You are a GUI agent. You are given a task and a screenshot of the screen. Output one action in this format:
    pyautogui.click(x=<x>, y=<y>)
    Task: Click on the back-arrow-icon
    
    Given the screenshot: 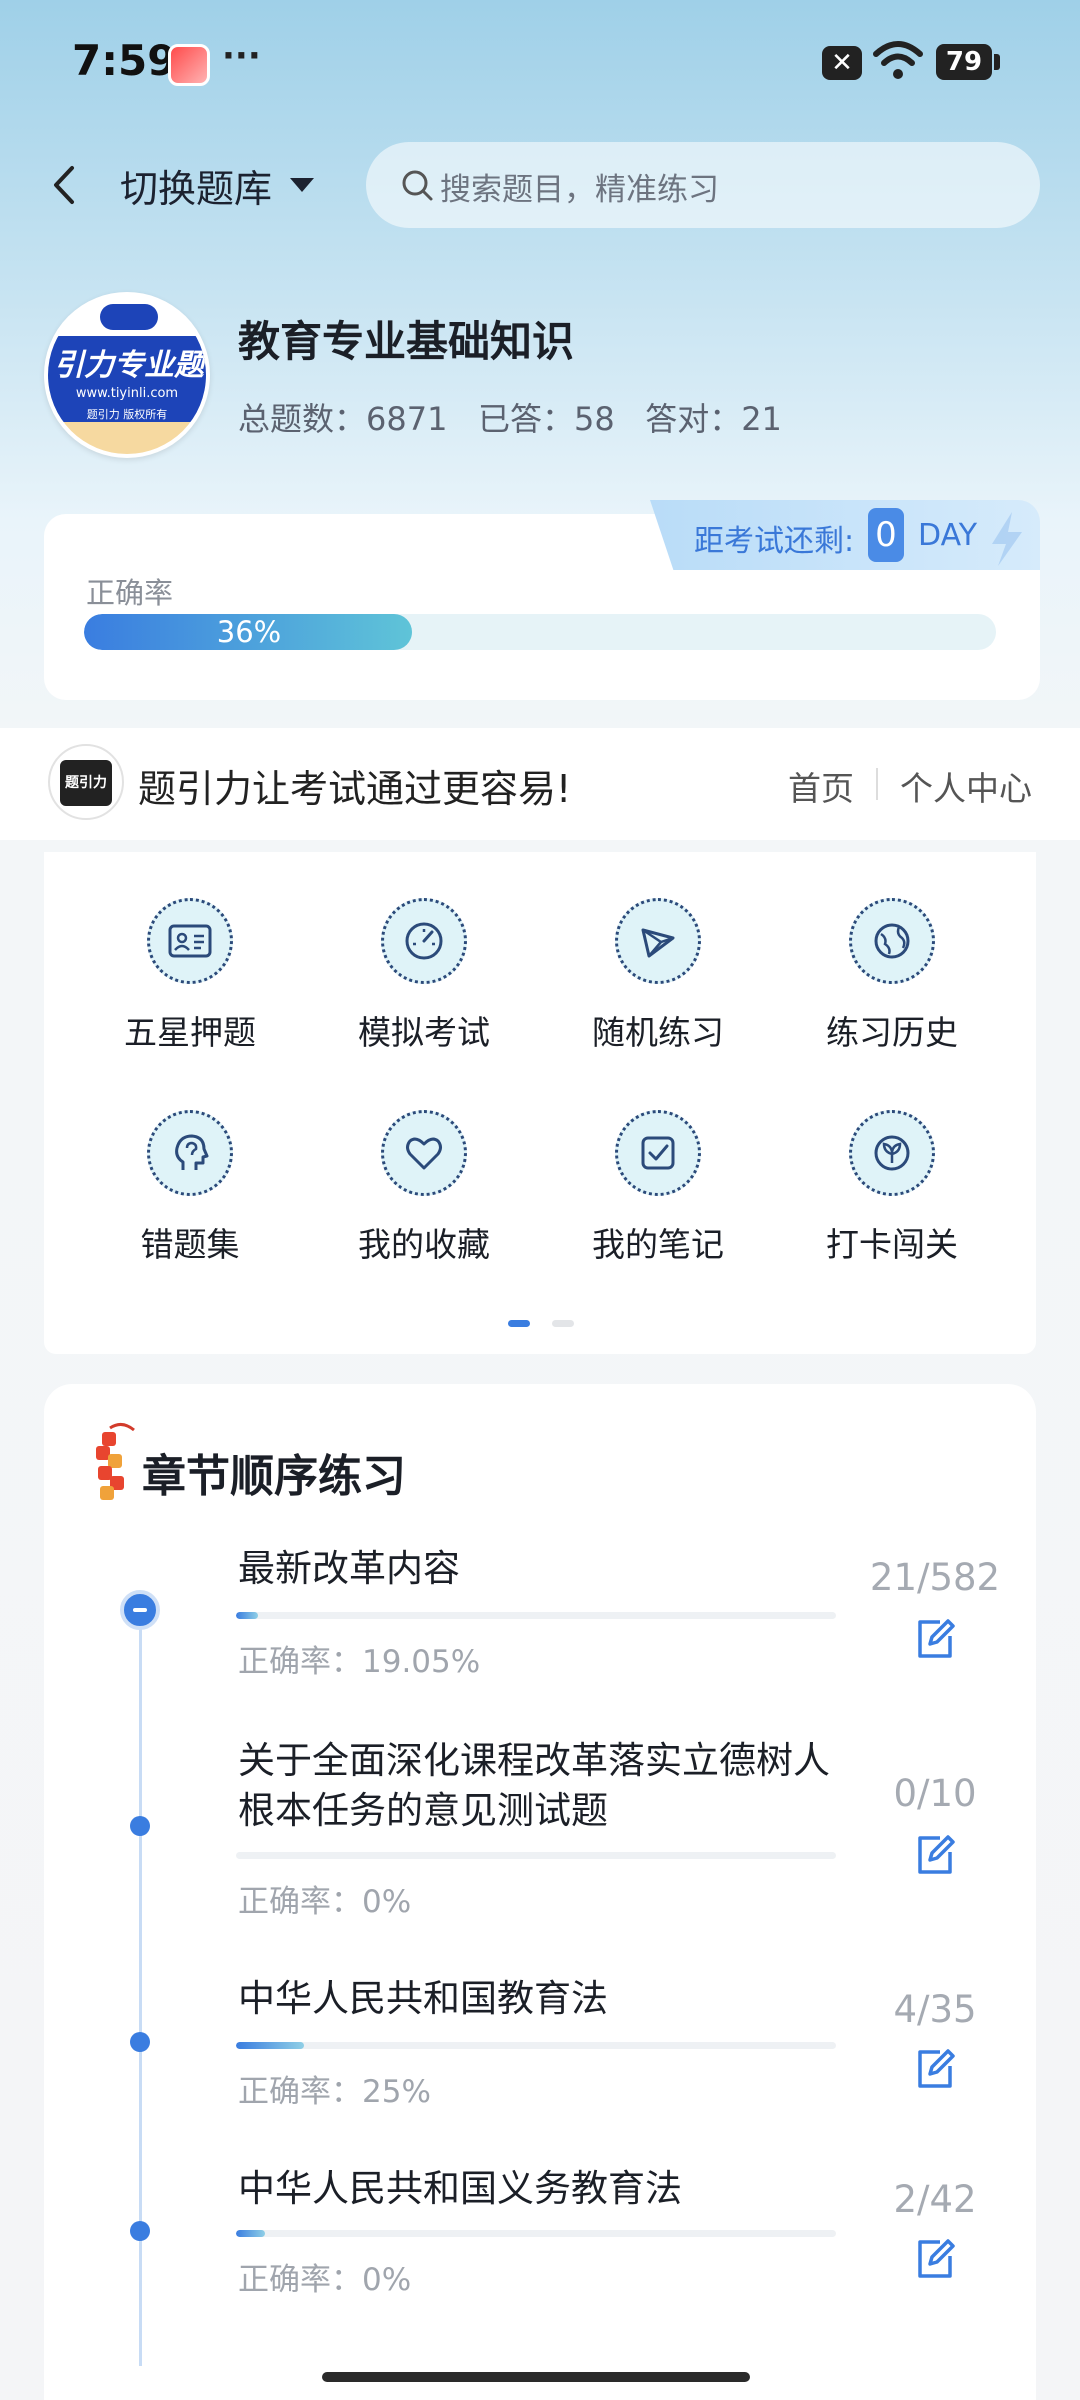 What is the action you would take?
    pyautogui.click(x=64, y=185)
    